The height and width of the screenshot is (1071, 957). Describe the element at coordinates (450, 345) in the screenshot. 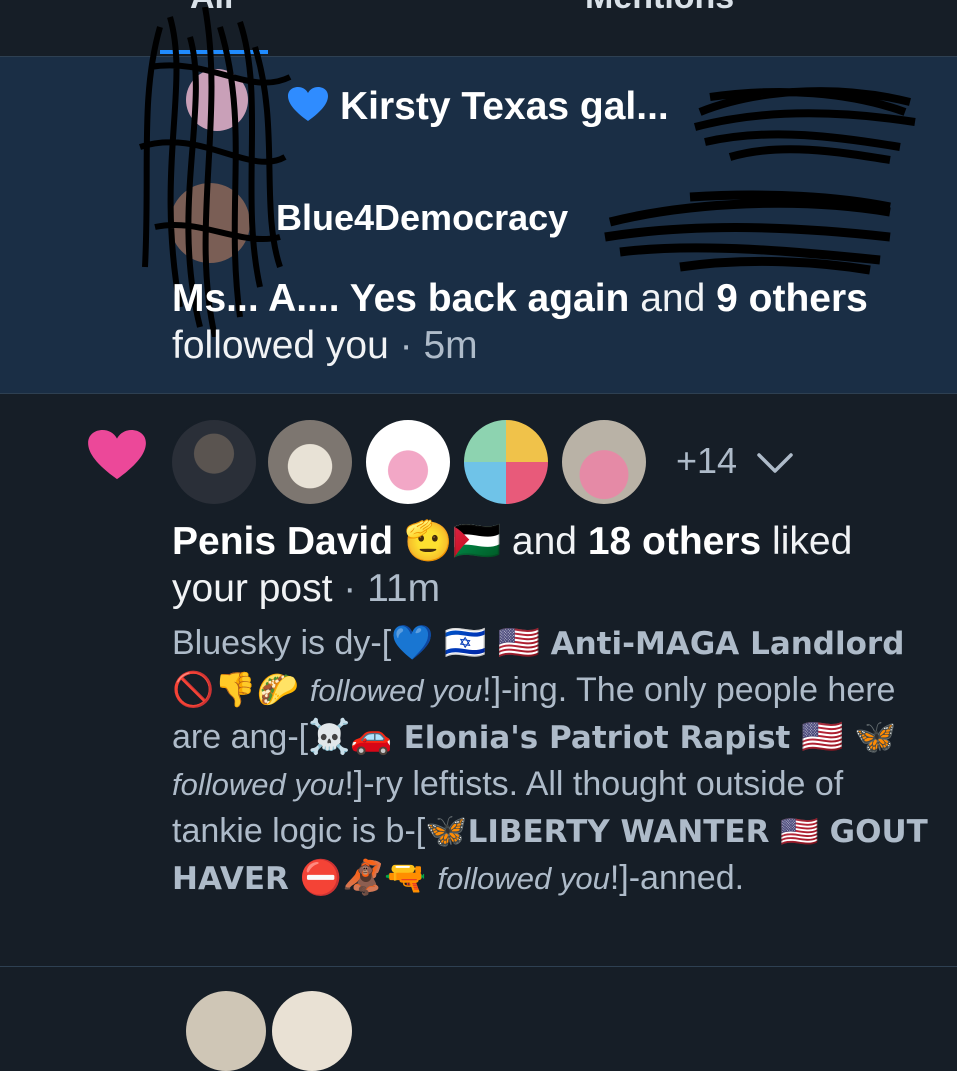

I see `timestamp: 5m` at that location.